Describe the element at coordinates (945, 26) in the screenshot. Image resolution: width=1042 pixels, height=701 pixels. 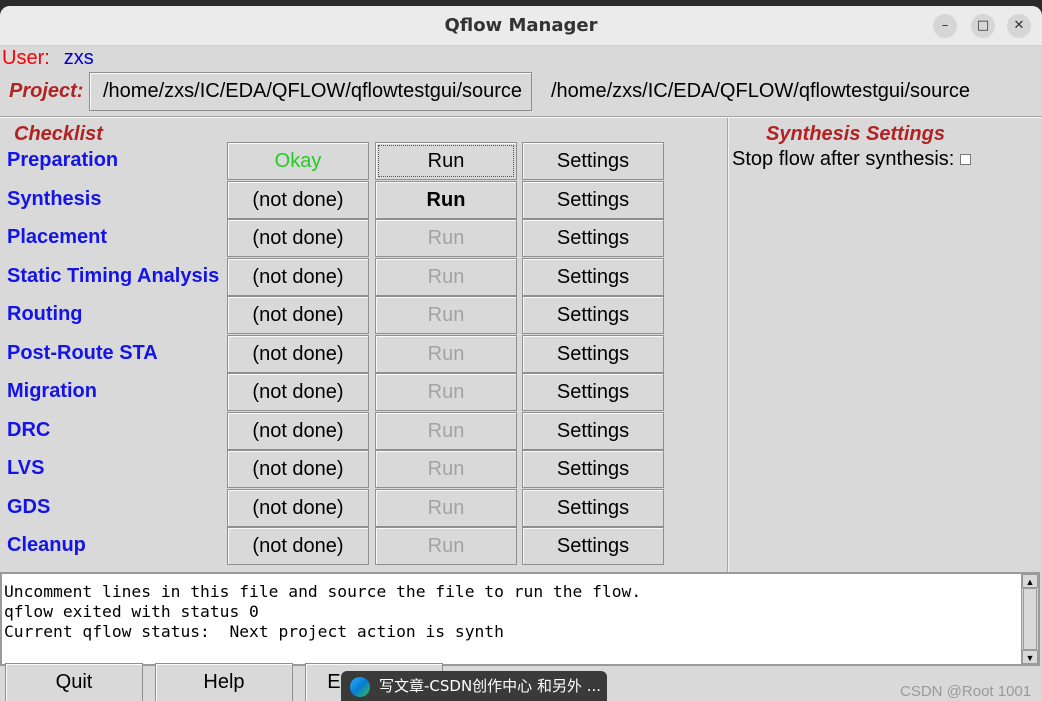
I see `minimize-icon: –` at that location.